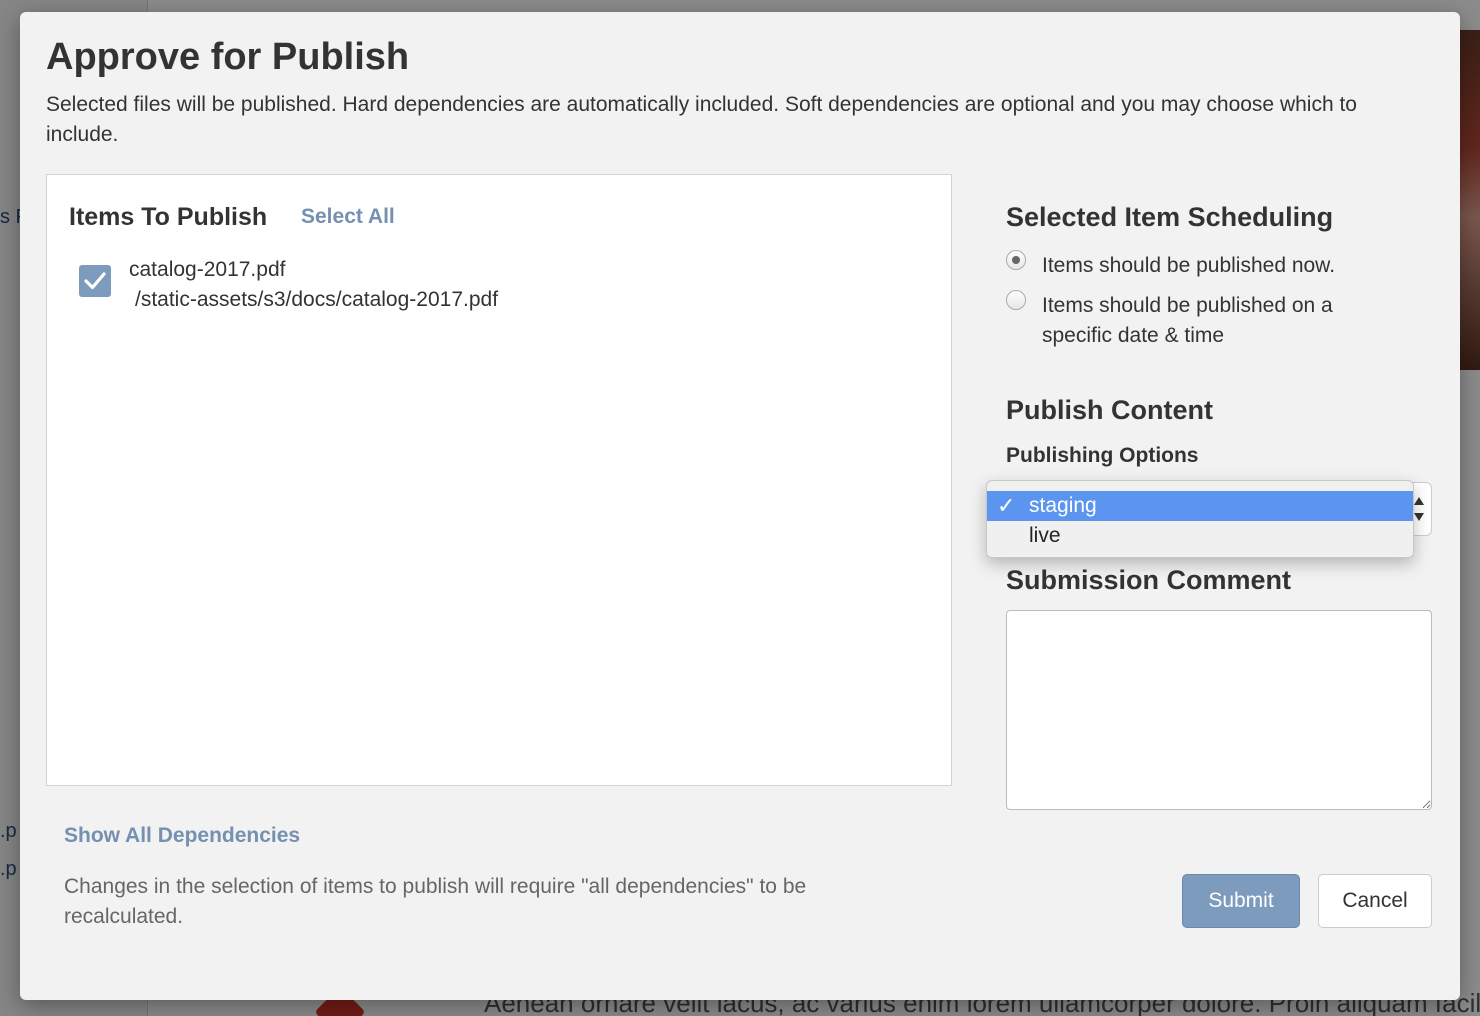 This screenshot has width=1480, height=1016. I want to click on item-name: catalog-2017.pdf, so click(207, 269).